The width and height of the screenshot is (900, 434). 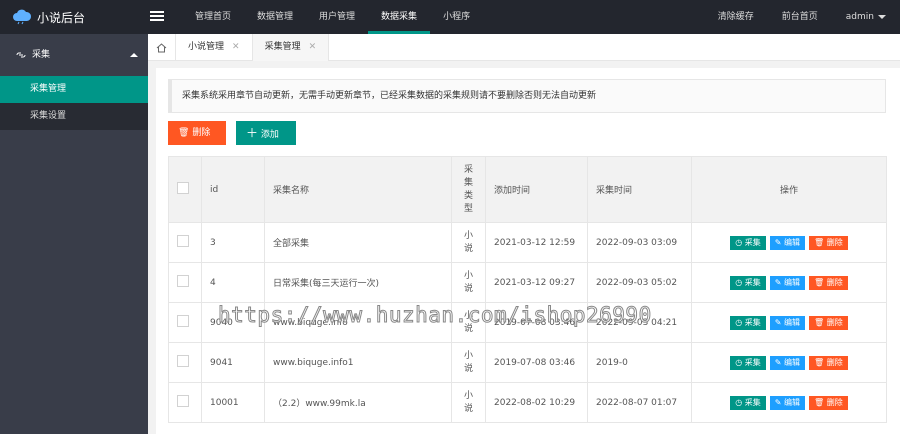 I want to click on top-right-menu: 清除缓存 前台首页 admin, so click(x=802, y=17).